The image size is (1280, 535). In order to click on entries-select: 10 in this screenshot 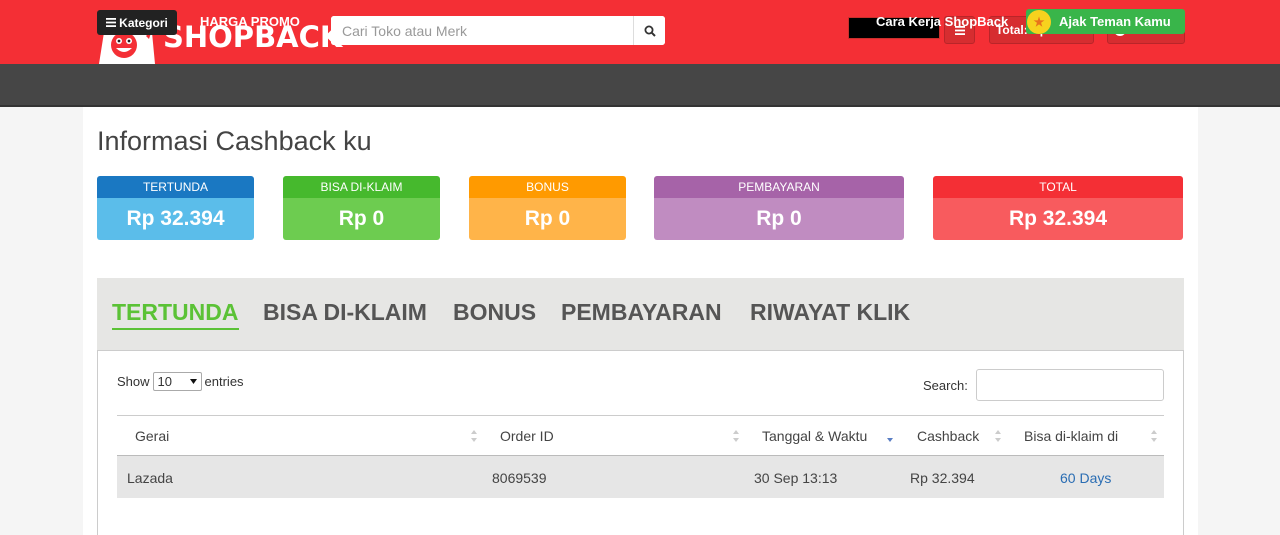, I will do `click(177, 381)`.